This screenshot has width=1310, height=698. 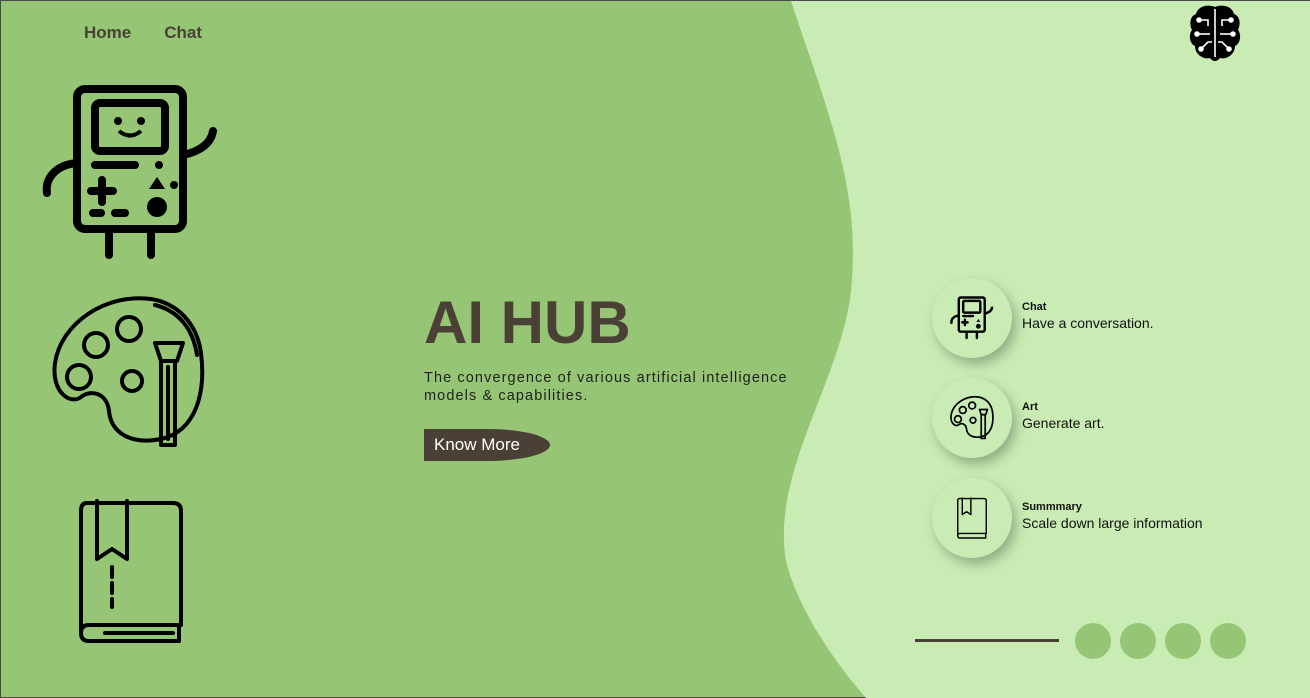 I want to click on feature-chat: Chat Have a conversation., so click(x=1092, y=318).